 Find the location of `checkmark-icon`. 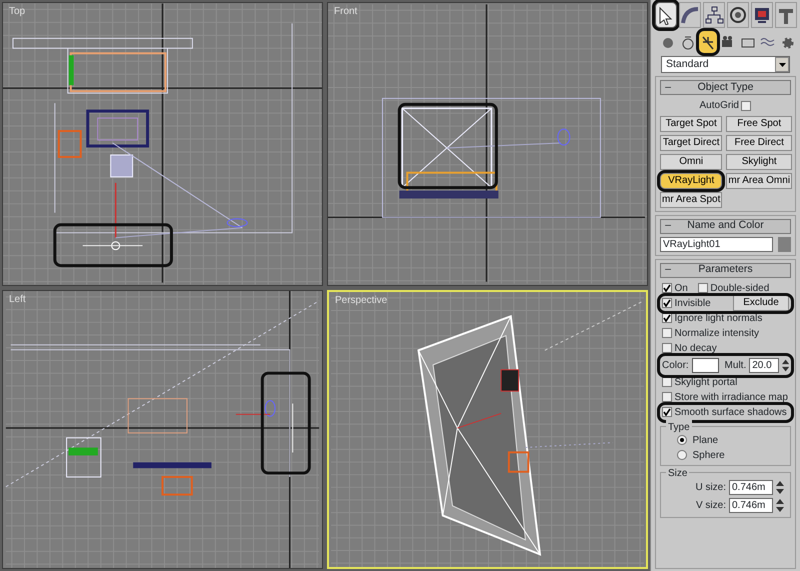

checkmark-icon is located at coordinates (667, 412).